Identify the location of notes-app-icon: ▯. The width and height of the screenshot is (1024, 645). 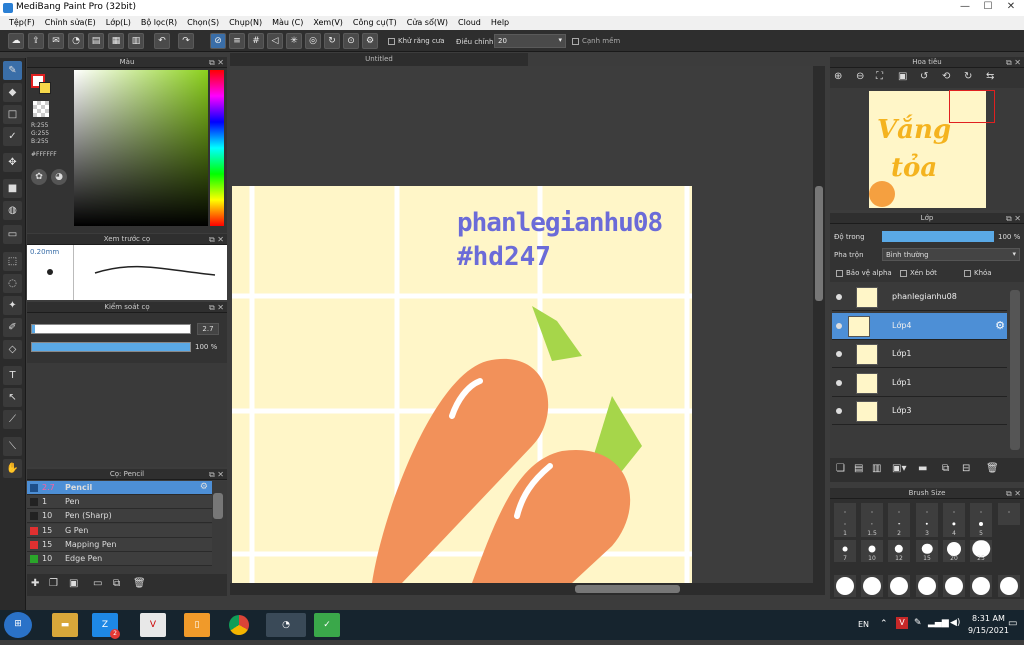
(197, 625).